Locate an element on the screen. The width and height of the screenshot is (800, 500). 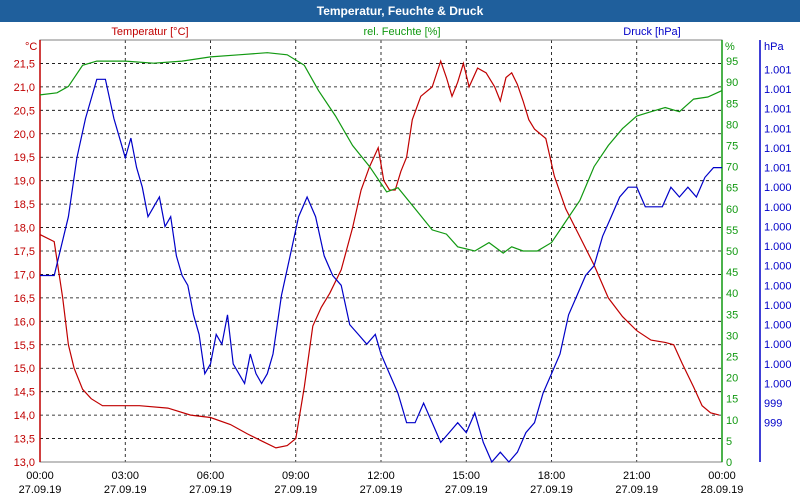
x-tick-date-label: 28.09.19 is located at coordinates (722, 490).